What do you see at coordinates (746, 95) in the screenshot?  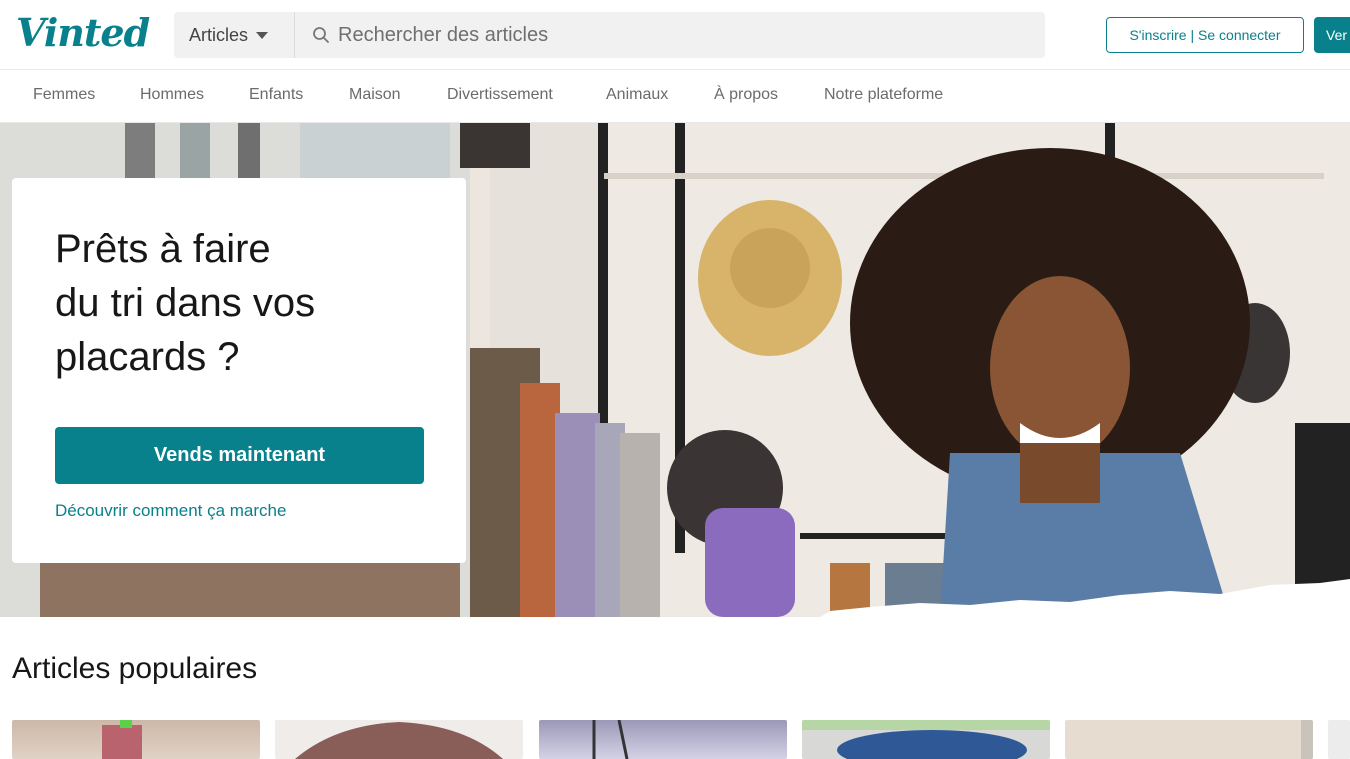 I see `nav-item-a-propos: À propos` at bounding box center [746, 95].